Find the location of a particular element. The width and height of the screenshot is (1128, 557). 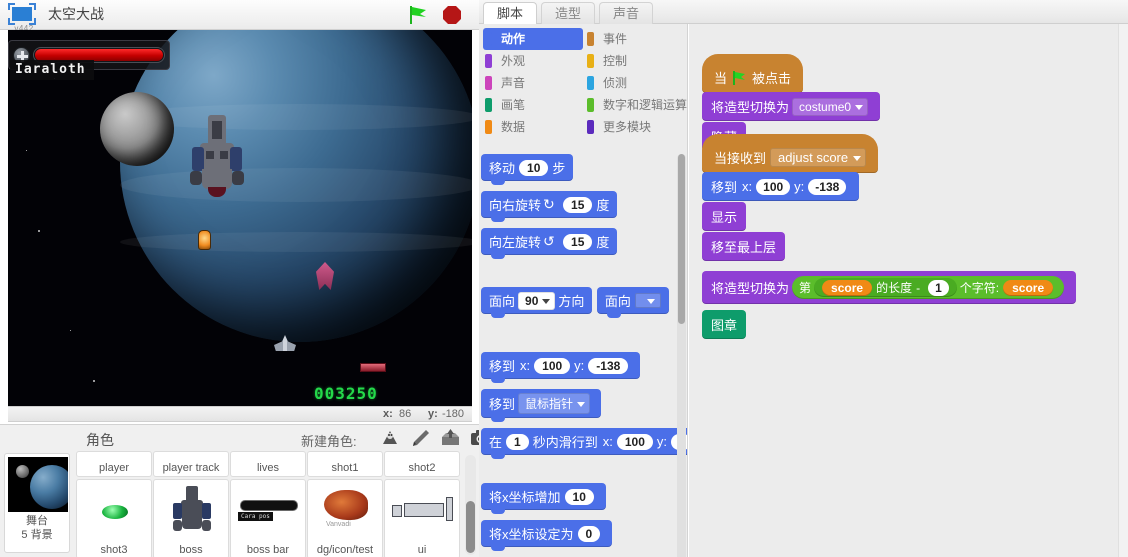

stage-card-backdrop-count: 5 背景 is located at coordinates (37, 535).